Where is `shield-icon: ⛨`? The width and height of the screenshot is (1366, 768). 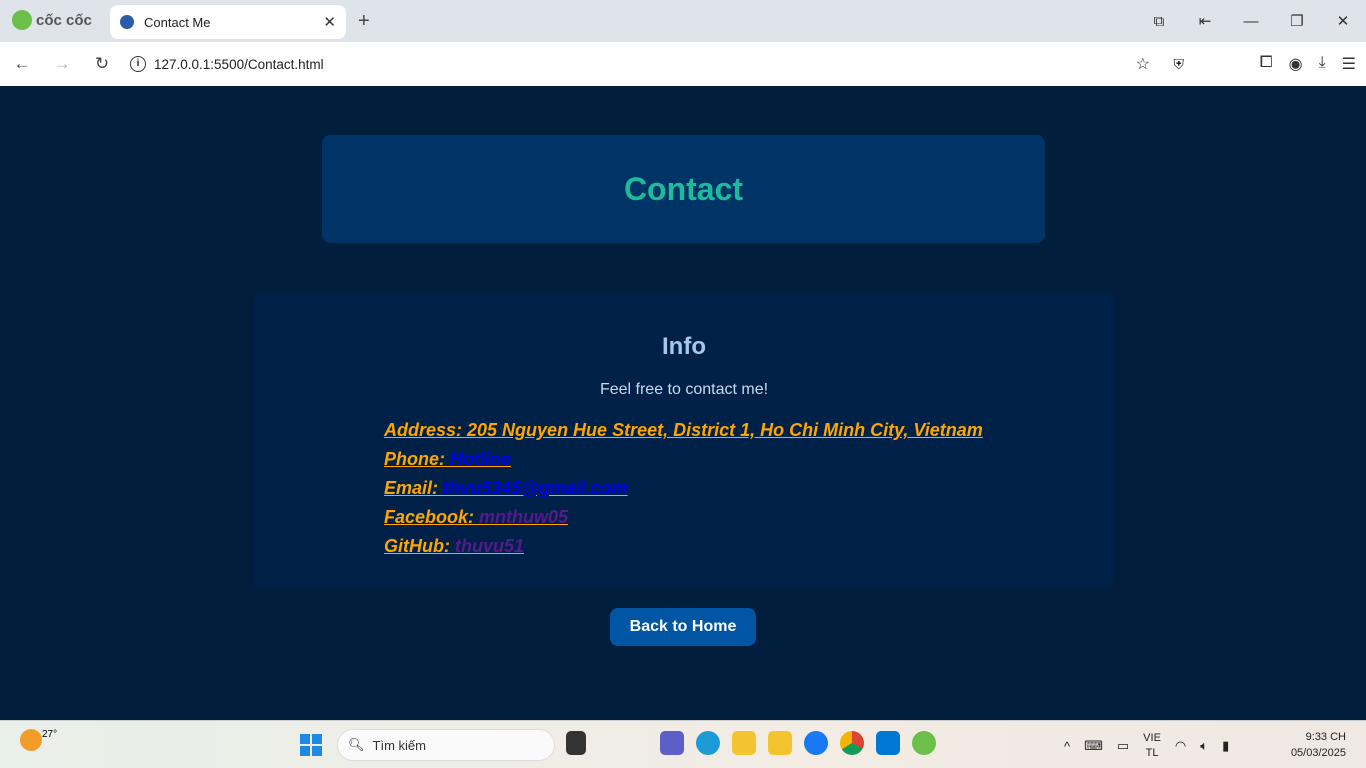
shield-icon: ⛨ is located at coordinates (1179, 64).